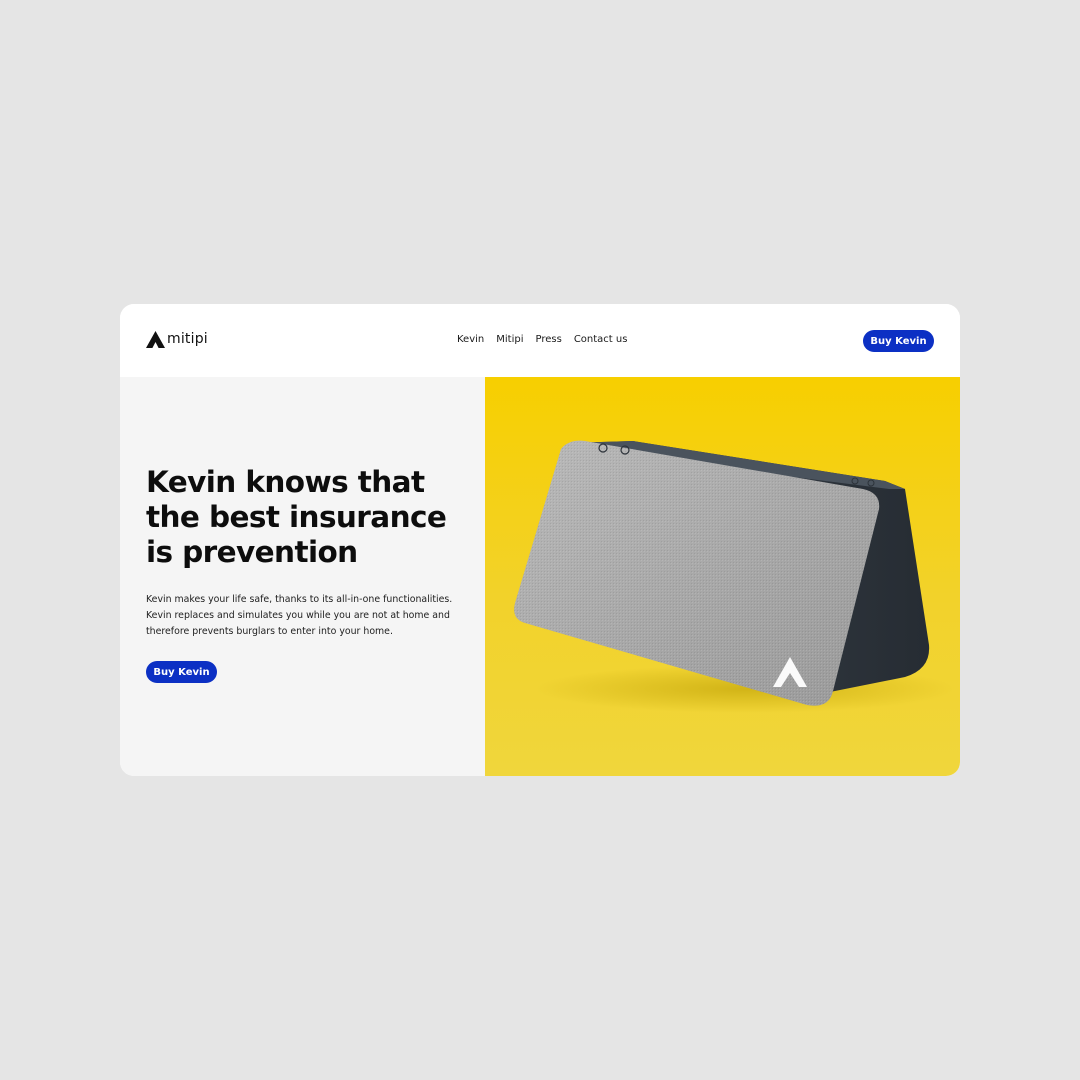  I want to click on hero-buy-kevin-button: Buy Kevin, so click(181, 672).